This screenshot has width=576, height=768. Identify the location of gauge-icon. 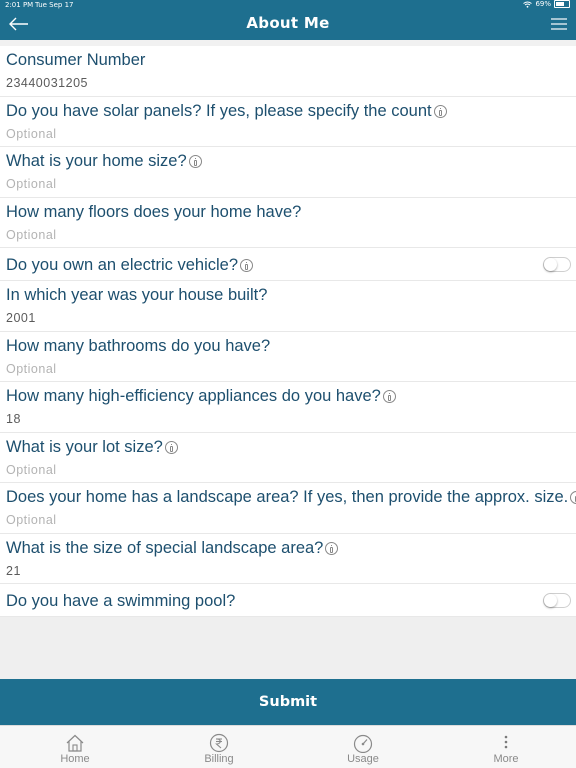
(363, 743).